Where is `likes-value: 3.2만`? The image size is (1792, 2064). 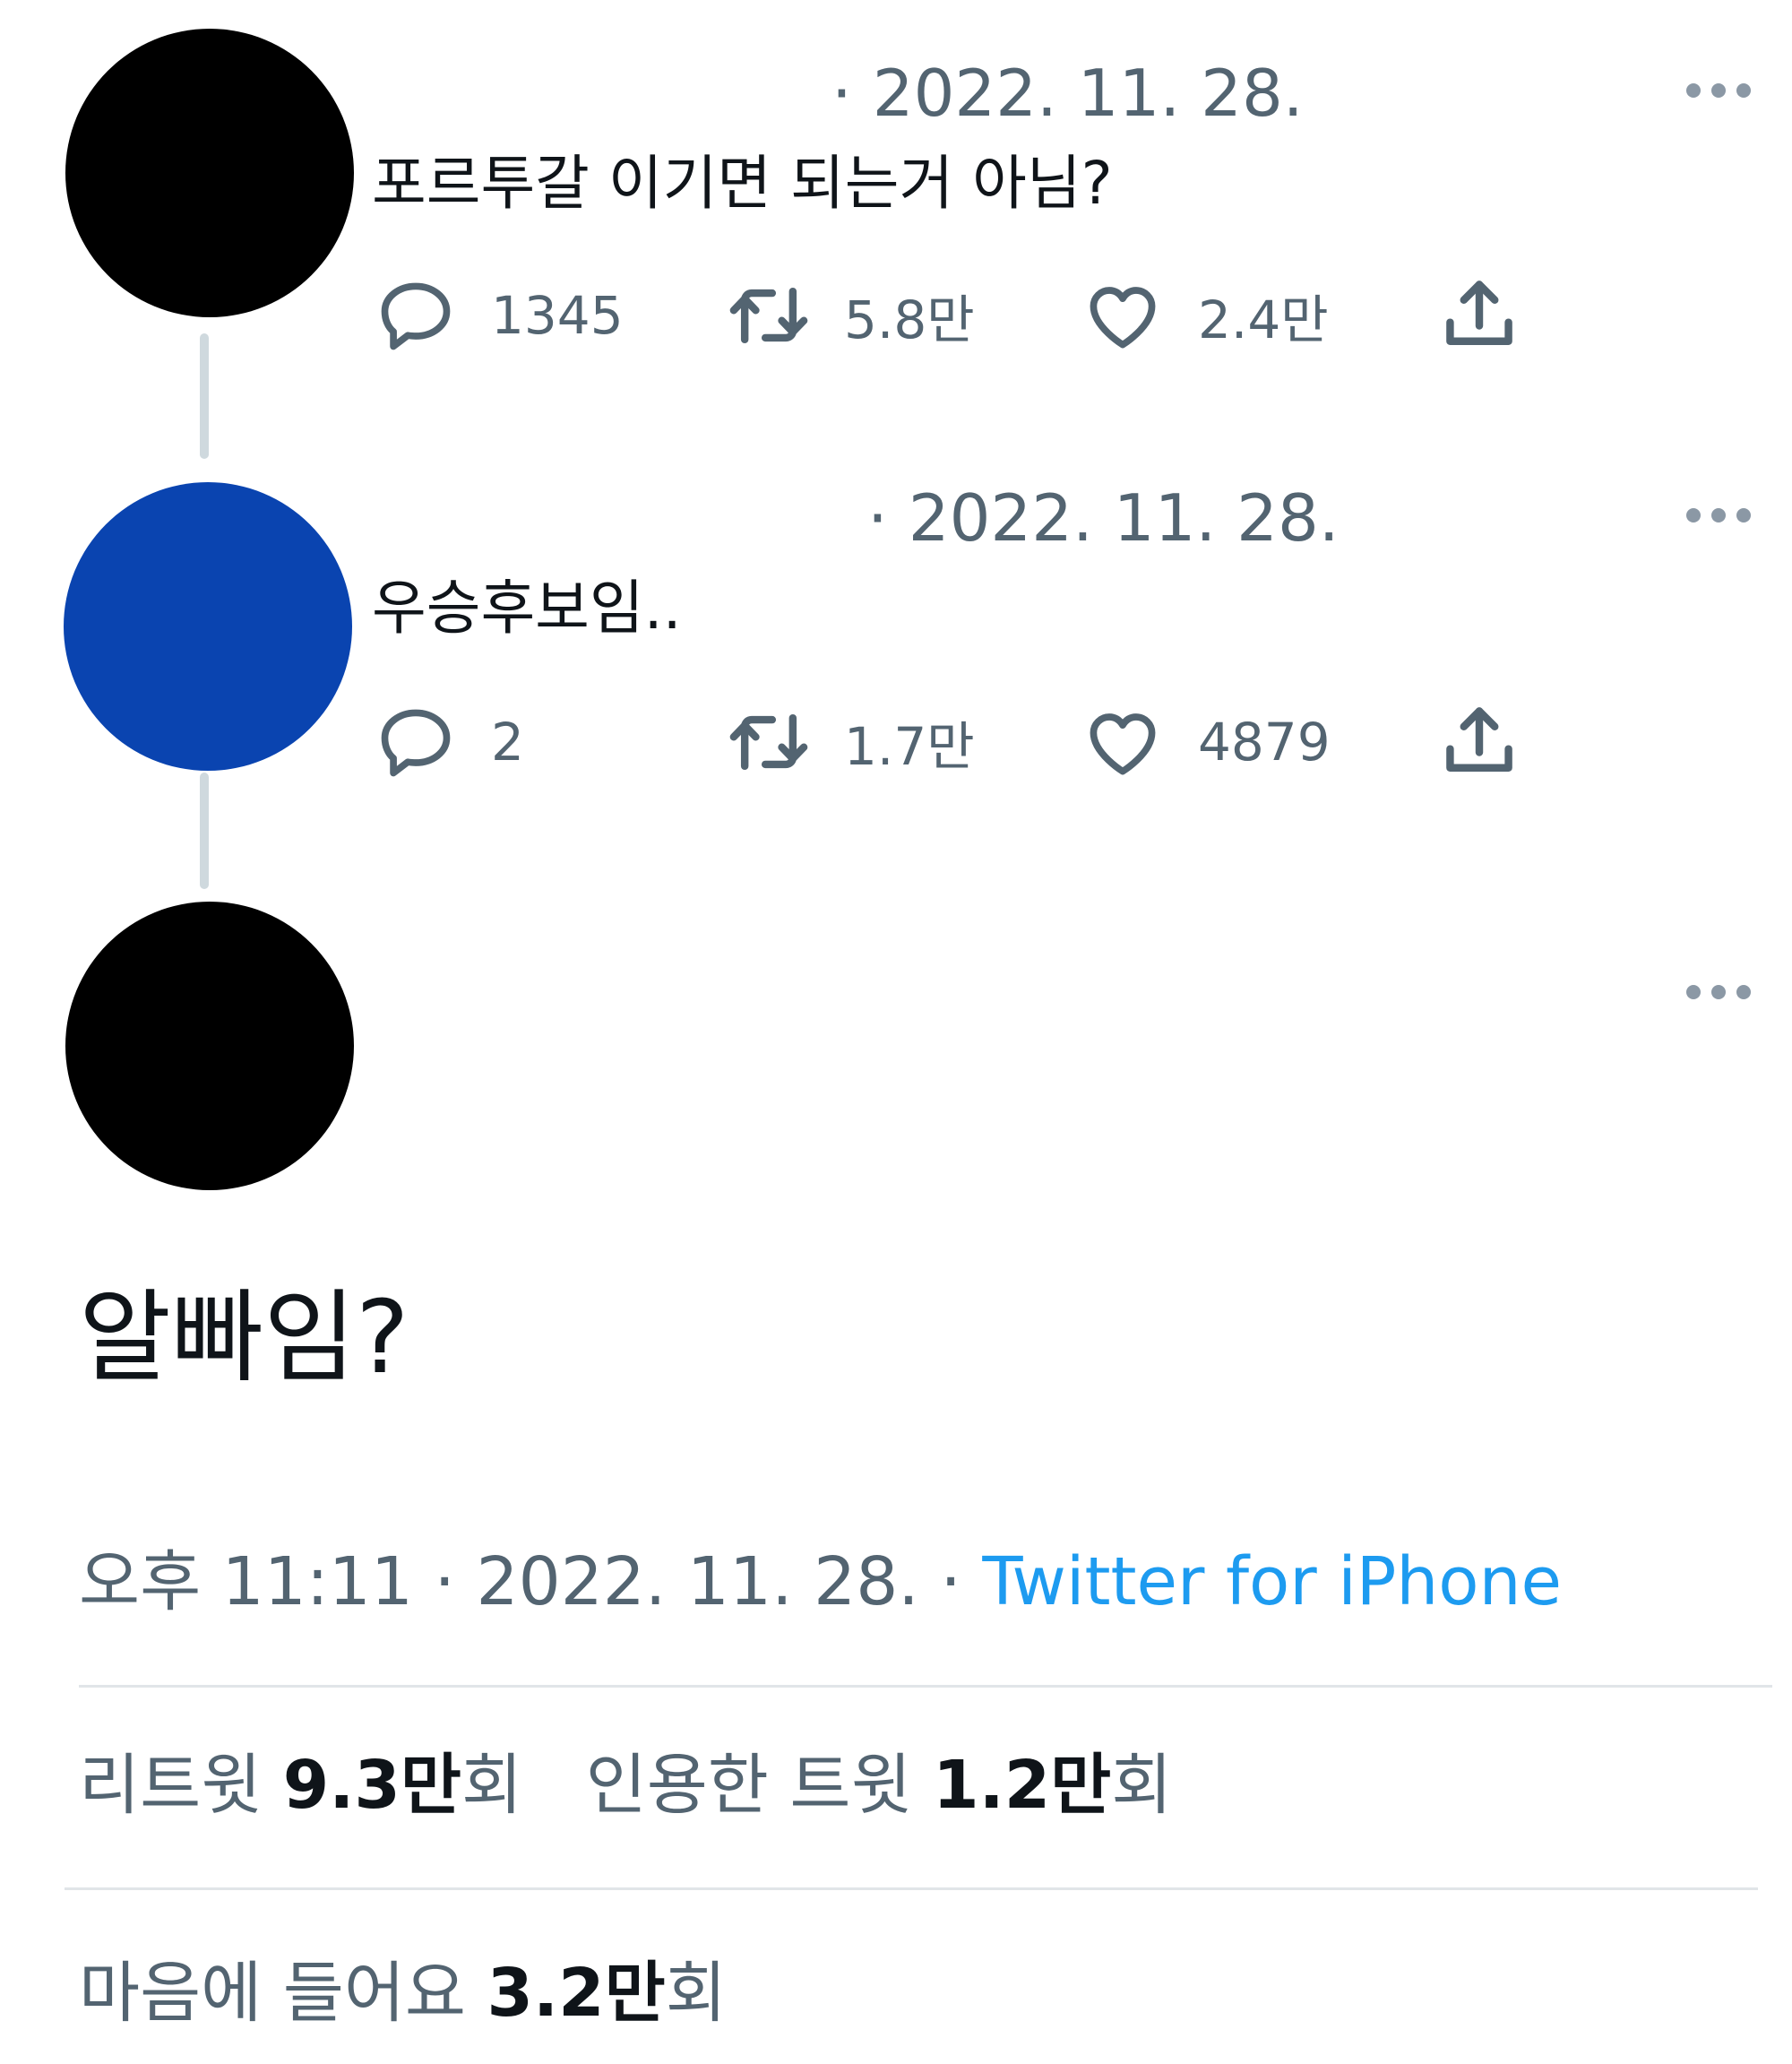 likes-value: 3.2만 is located at coordinates (576, 1994).